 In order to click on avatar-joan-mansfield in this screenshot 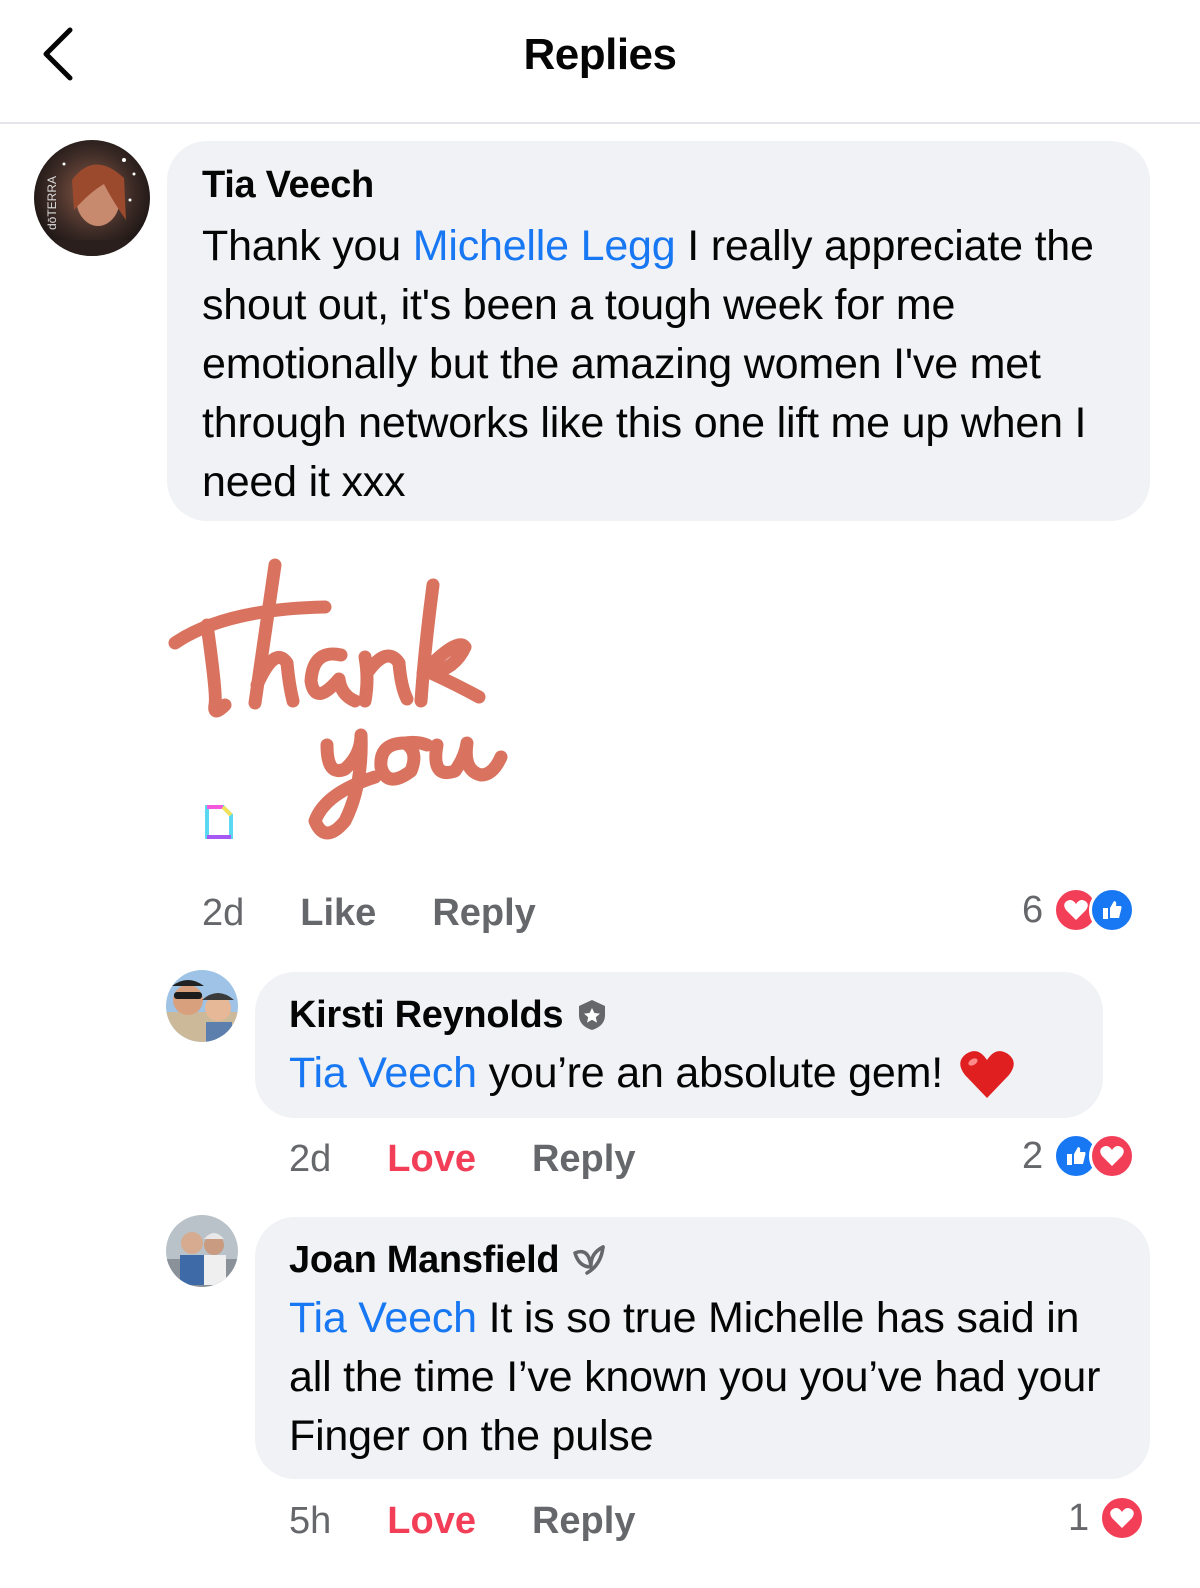, I will do `click(202, 1251)`.